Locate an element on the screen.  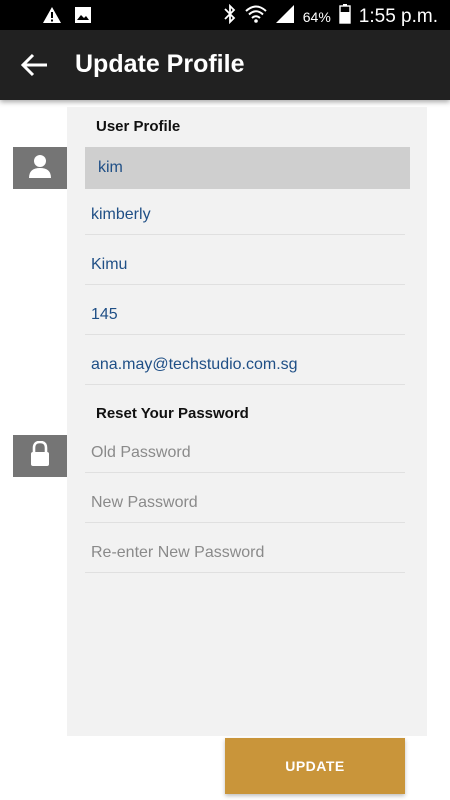
battery-percent: 64% is located at coordinates (316, 16).